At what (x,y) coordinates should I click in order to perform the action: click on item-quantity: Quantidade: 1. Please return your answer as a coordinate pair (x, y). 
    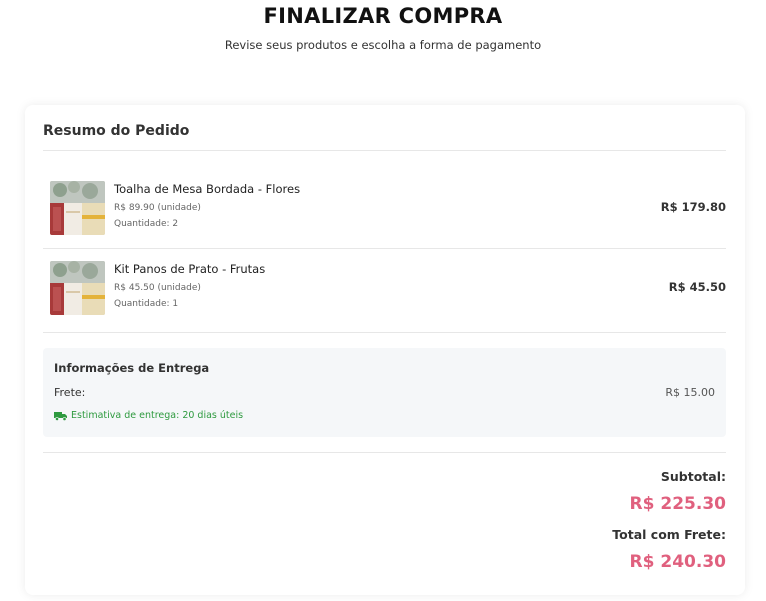
    Looking at the image, I should click on (146, 304).